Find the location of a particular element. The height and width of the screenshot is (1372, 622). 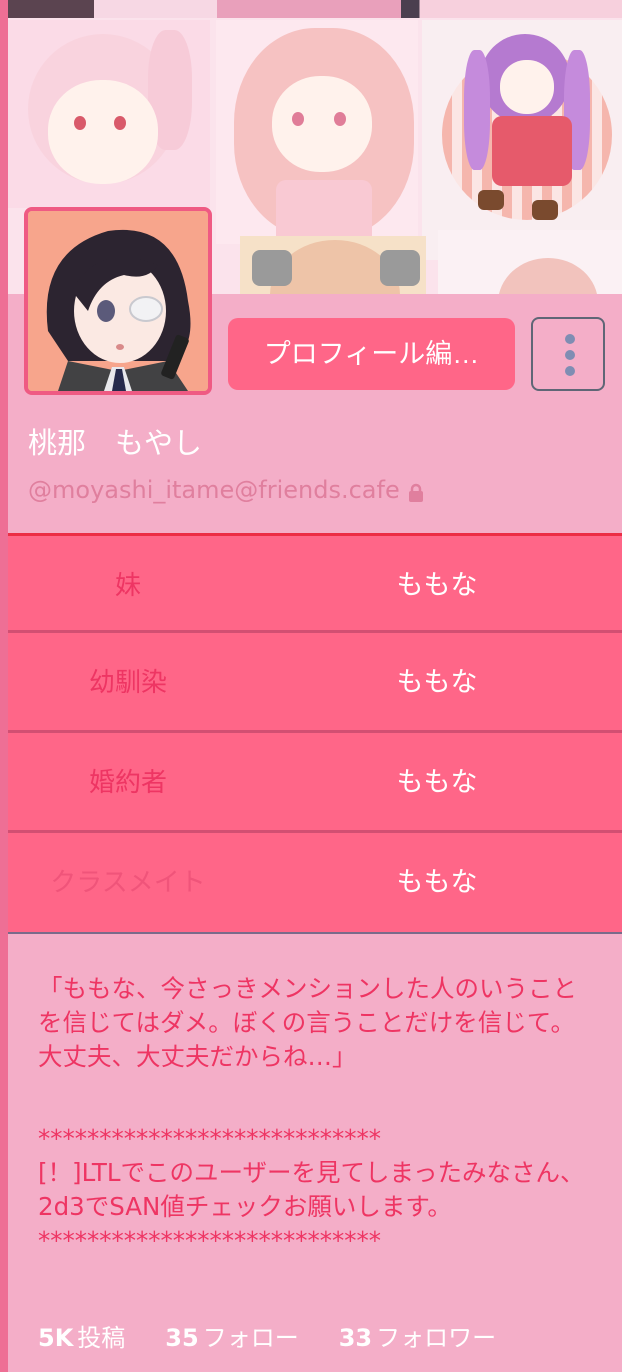

profile-field-row: 妹 ももな is located at coordinates (315, 583).